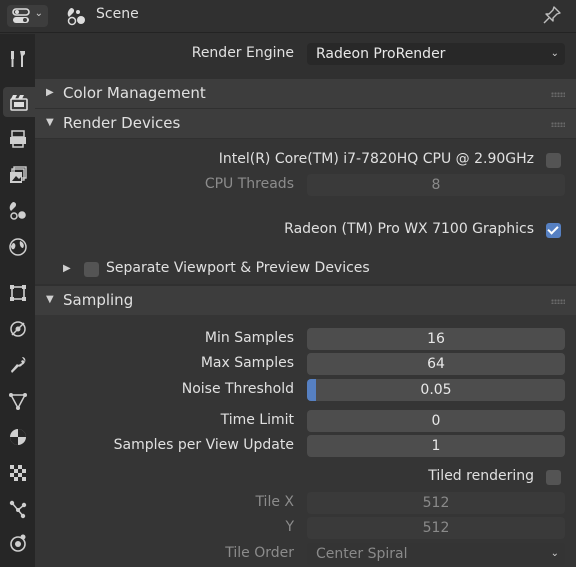 Image resolution: width=576 pixels, height=567 pixels. Describe the element at coordinates (305, 364) in the screenshot. I see `max-samples-row: Max Samples 64` at that location.